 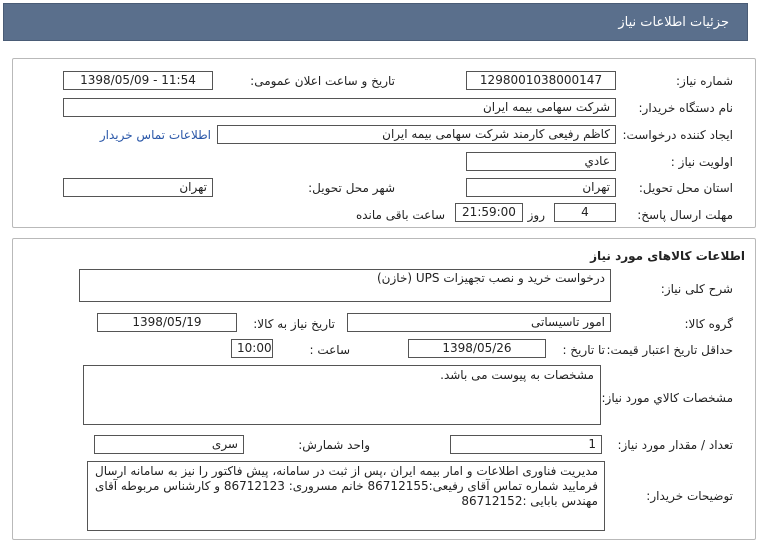 I want to click on need-number-label: شماره نیاز:, so click(x=704, y=81).